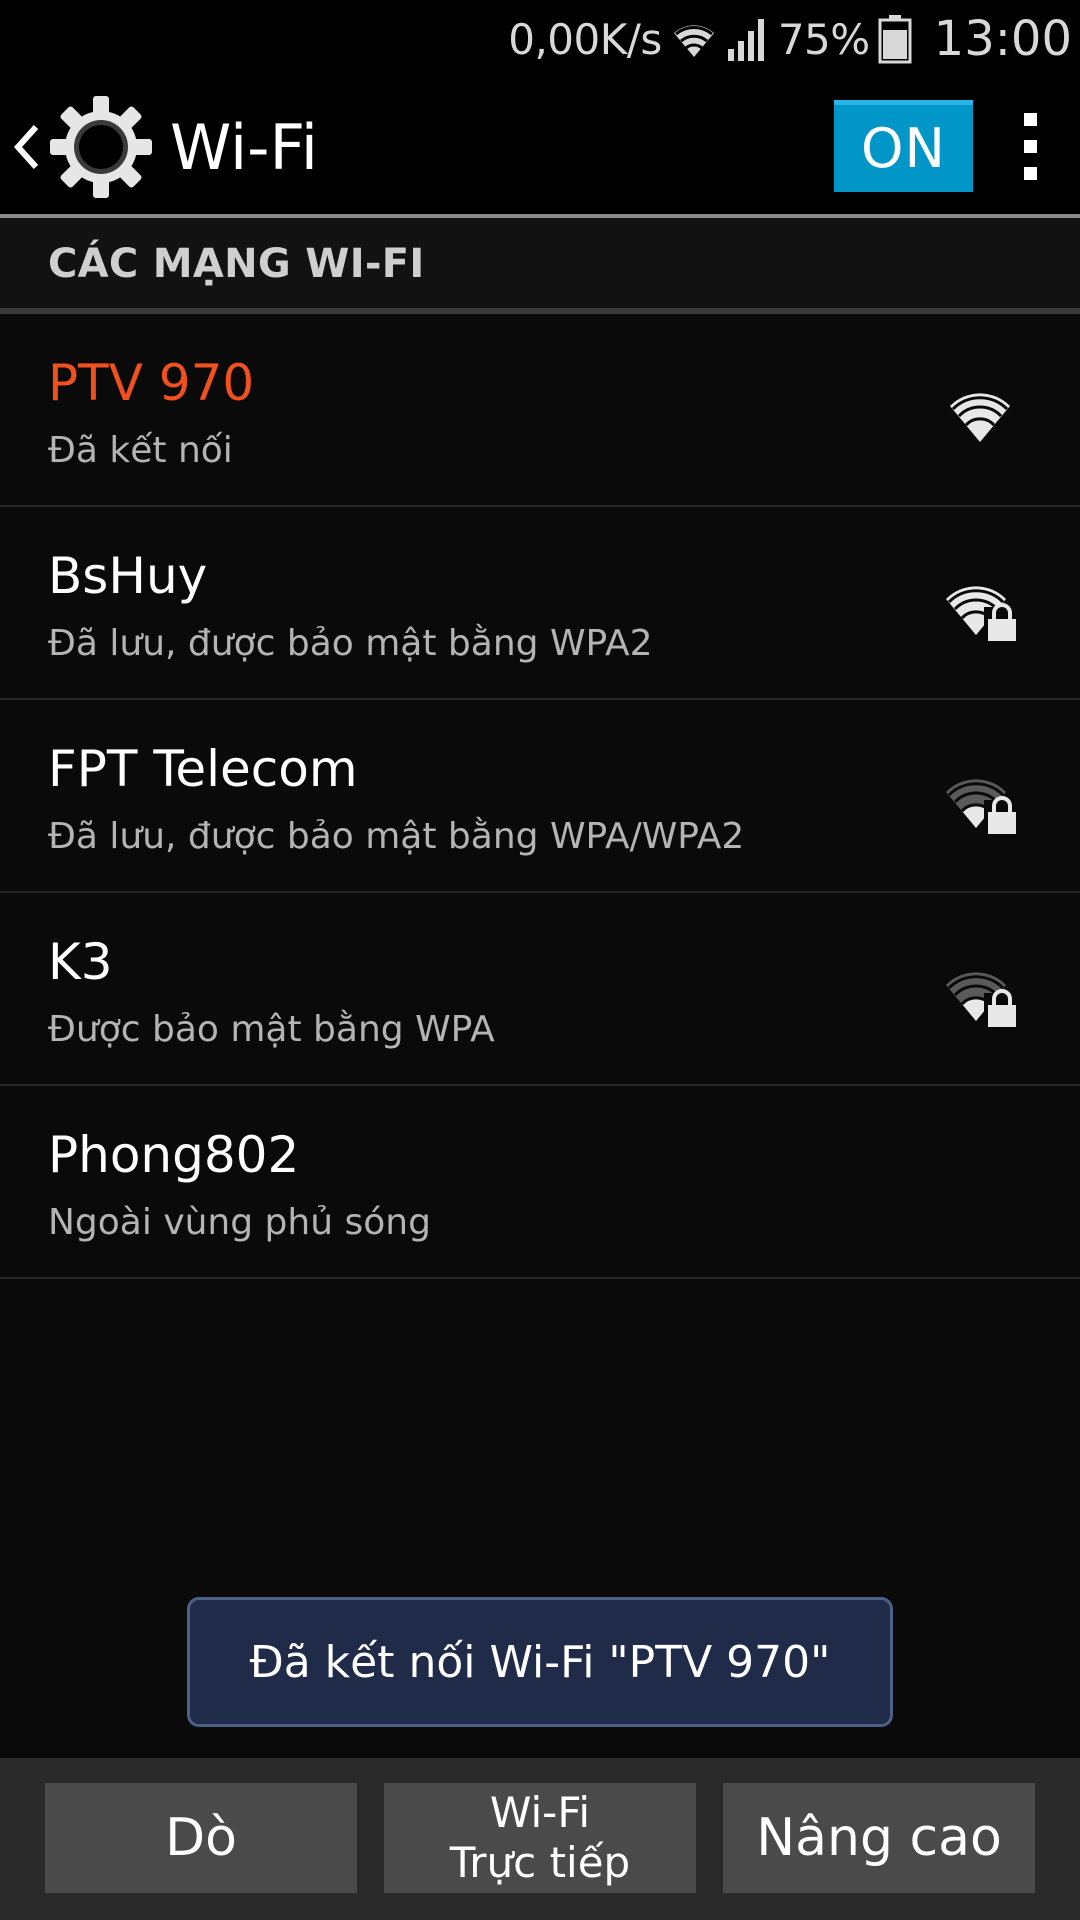  I want to click on wifi-toggle-label: ON, so click(903, 148).